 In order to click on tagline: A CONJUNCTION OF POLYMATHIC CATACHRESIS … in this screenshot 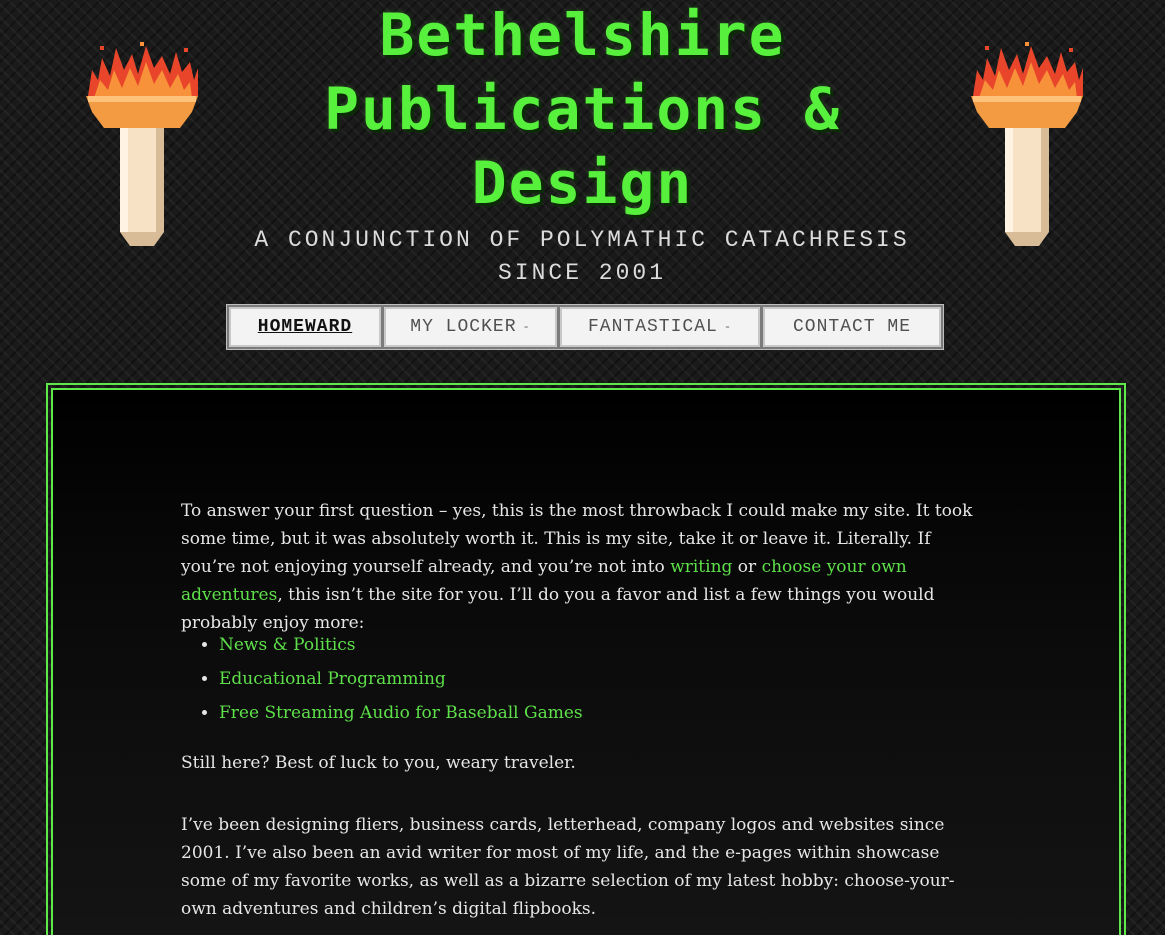, I will do `click(582, 257)`.